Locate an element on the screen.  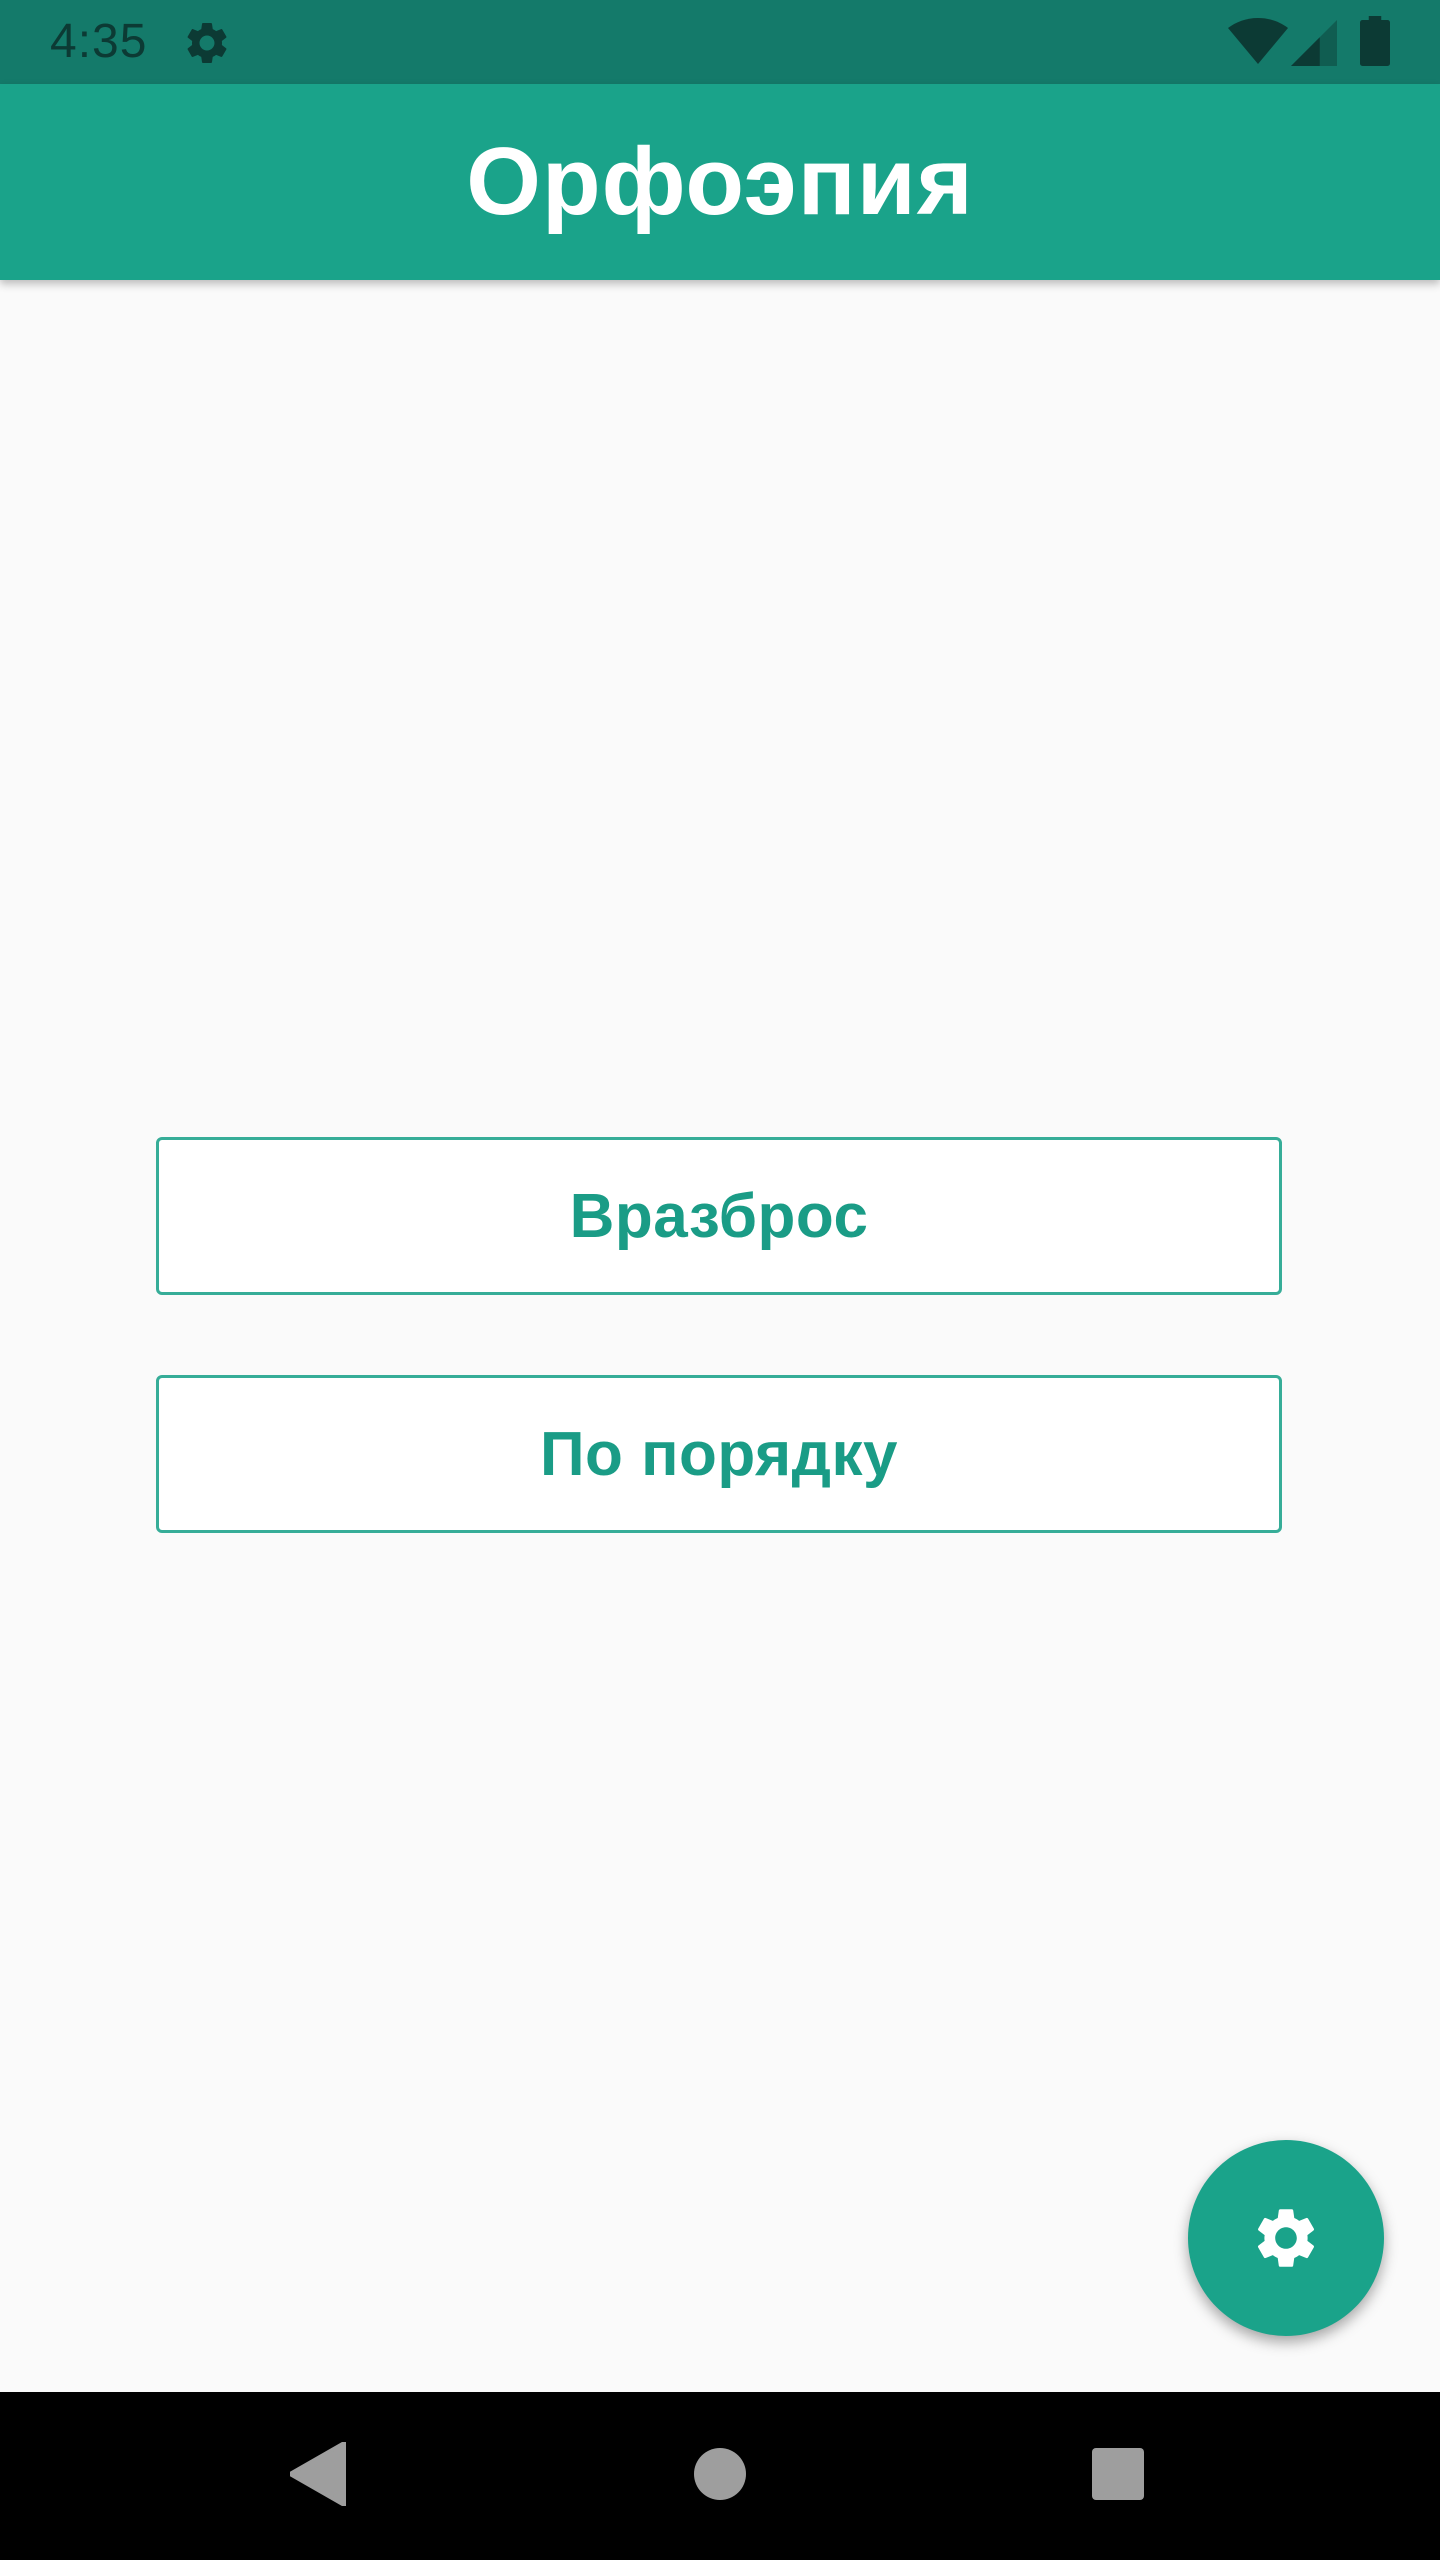
recents-icon is located at coordinates (1118, 2474).